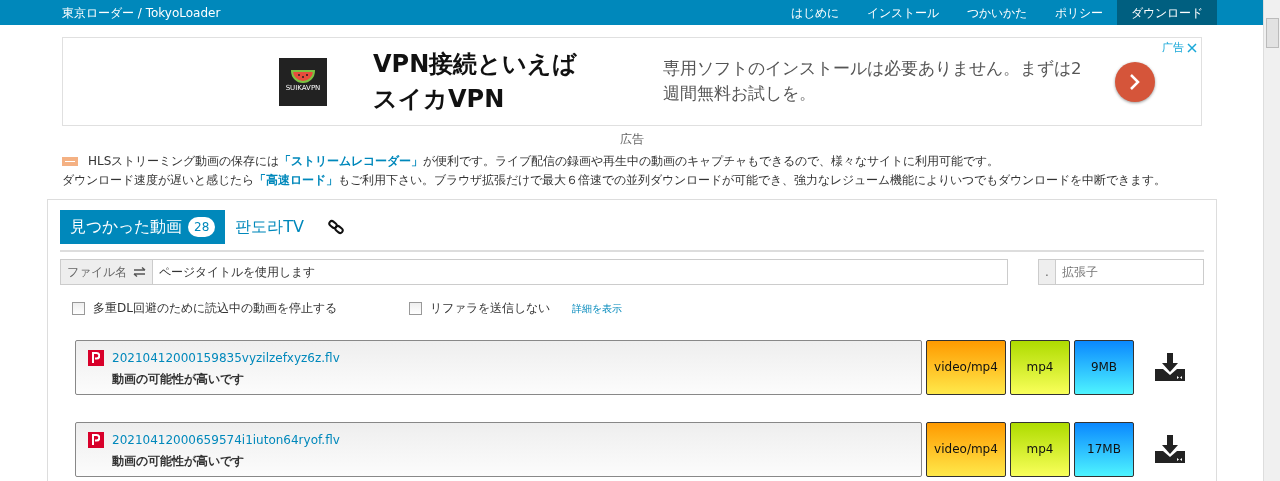 This screenshot has height=481, width=1280. Describe the element at coordinates (226, 357) in the screenshot. I see `video-filename: 20210412000159835vyzilzefxyz6z.flv` at that location.